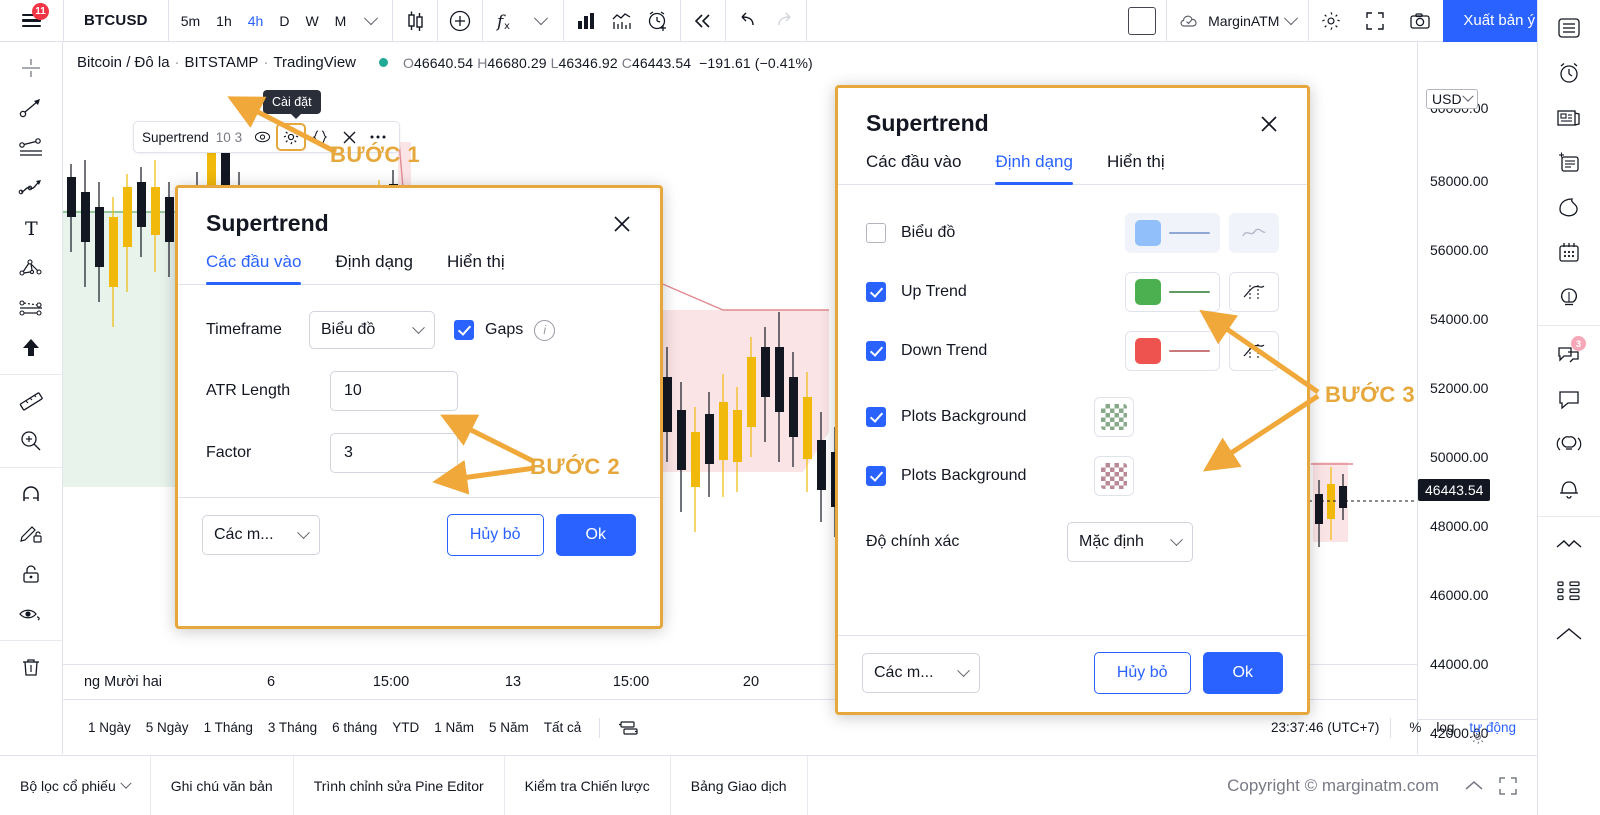  What do you see at coordinates (1114, 476) in the screenshot?
I see `plots-background-2-color-button` at bounding box center [1114, 476].